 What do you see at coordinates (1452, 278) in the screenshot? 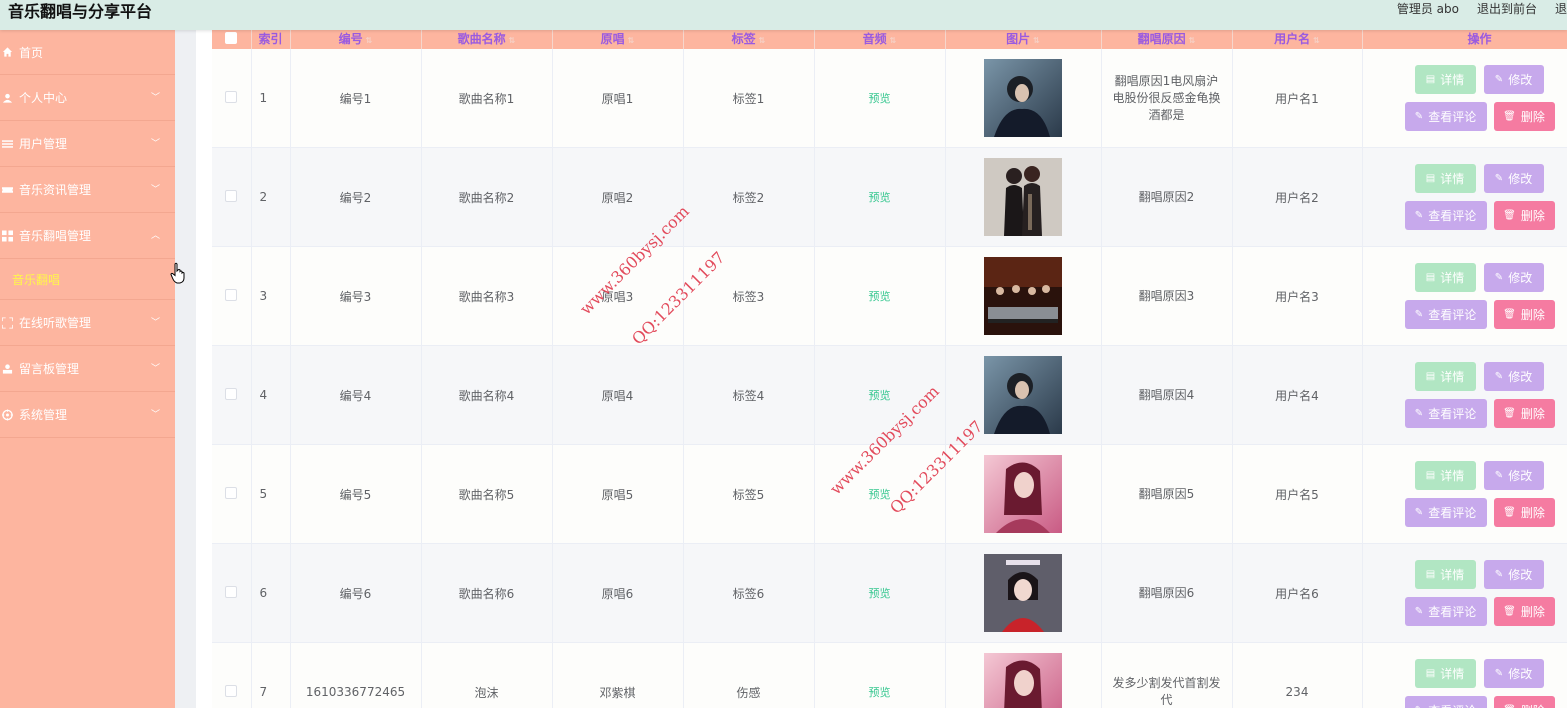
I see `button-label: 详情` at bounding box center [1452, 278].